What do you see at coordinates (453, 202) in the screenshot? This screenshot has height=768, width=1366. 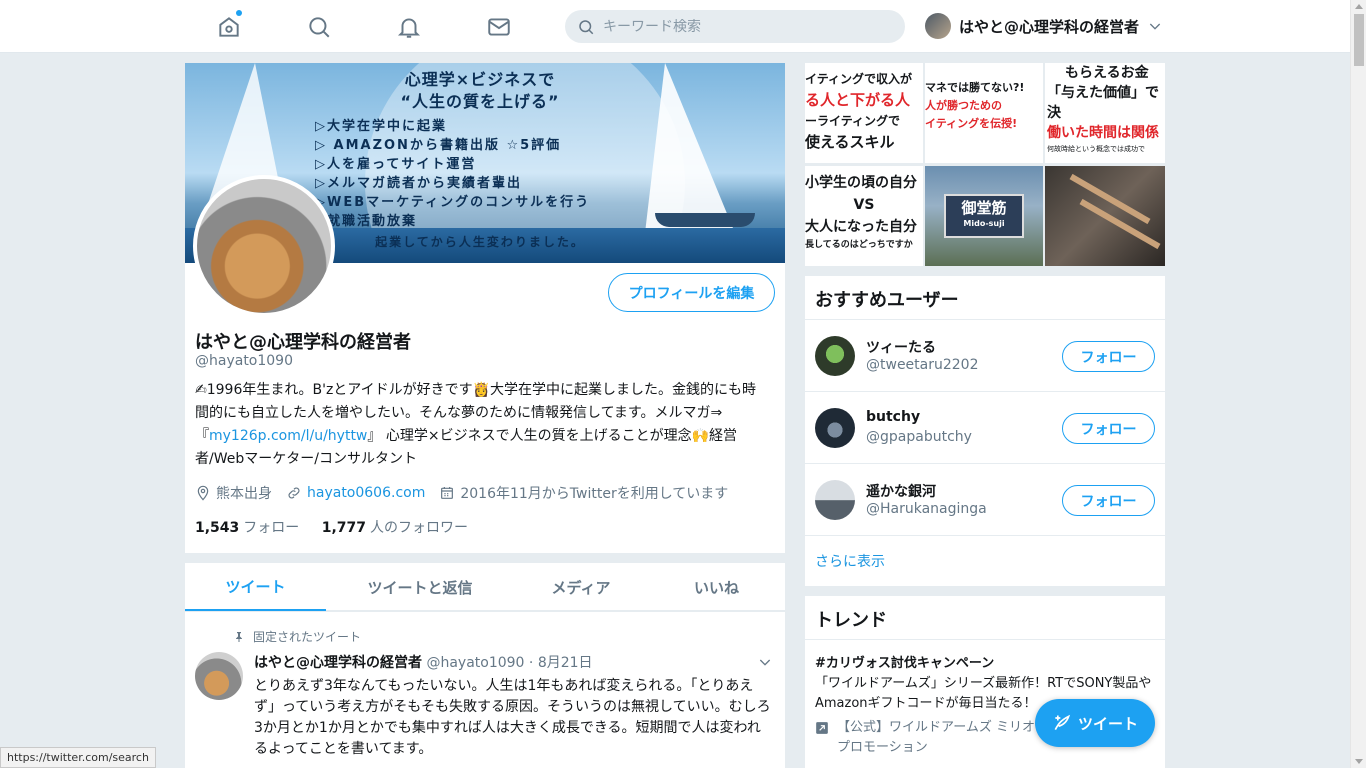 I see `banner-item: ▷WEBマーケティングのコンサルを行う` at bounding box center [453, 202].